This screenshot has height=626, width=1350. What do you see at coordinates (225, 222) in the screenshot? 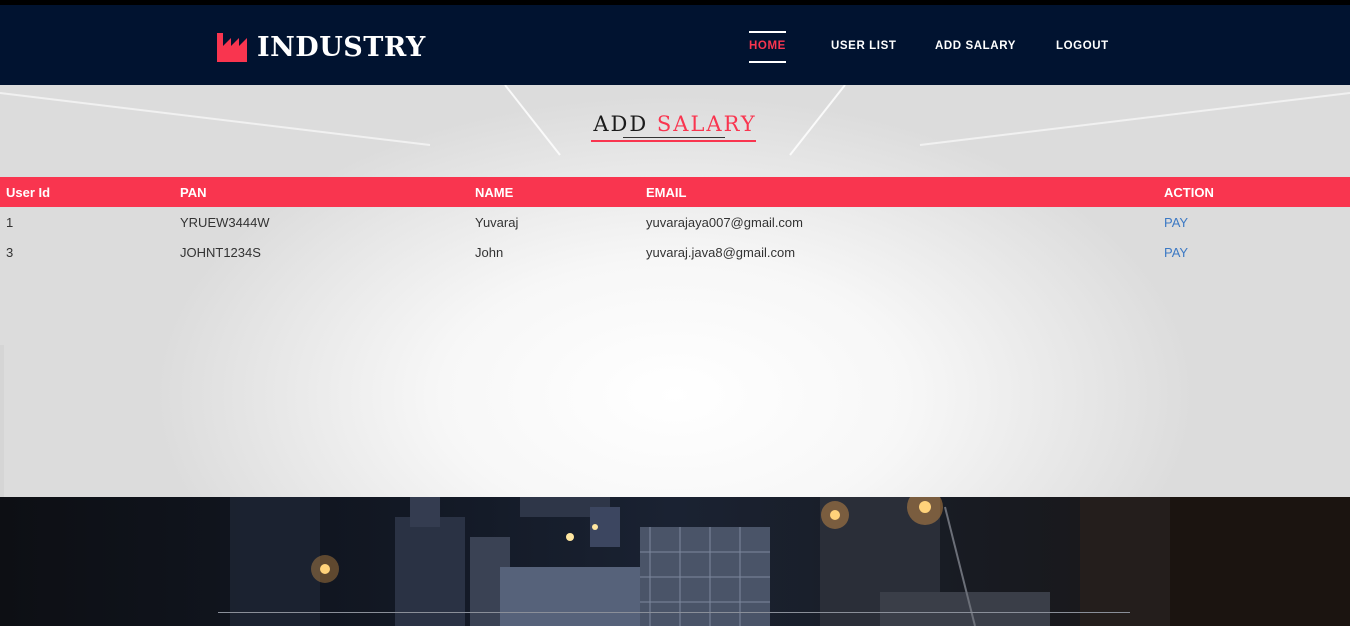
I see `cell-pan: YRUEW3444W` at bounding box center [225, 222].